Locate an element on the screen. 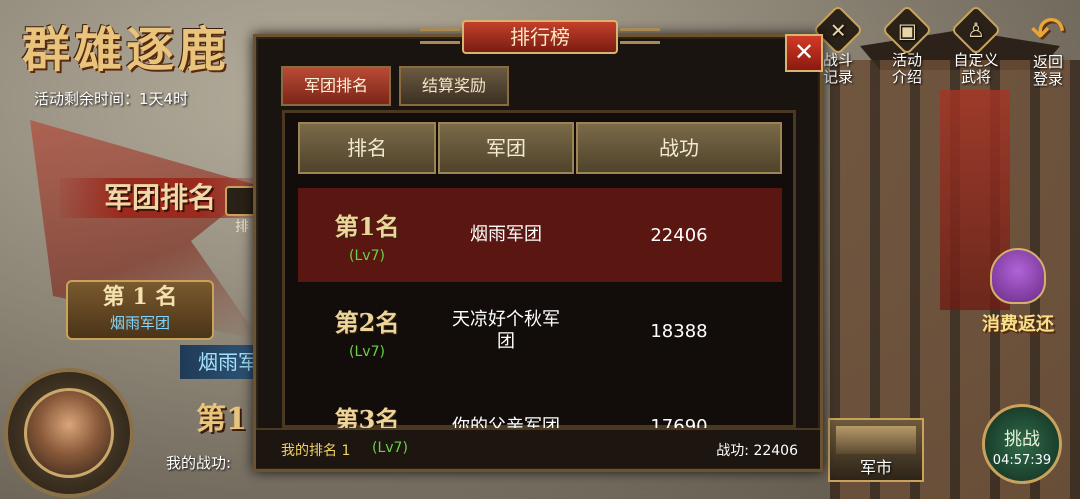  table-row: 第3名 你的父亲军团 17690 is located at coordinates (540, 404).